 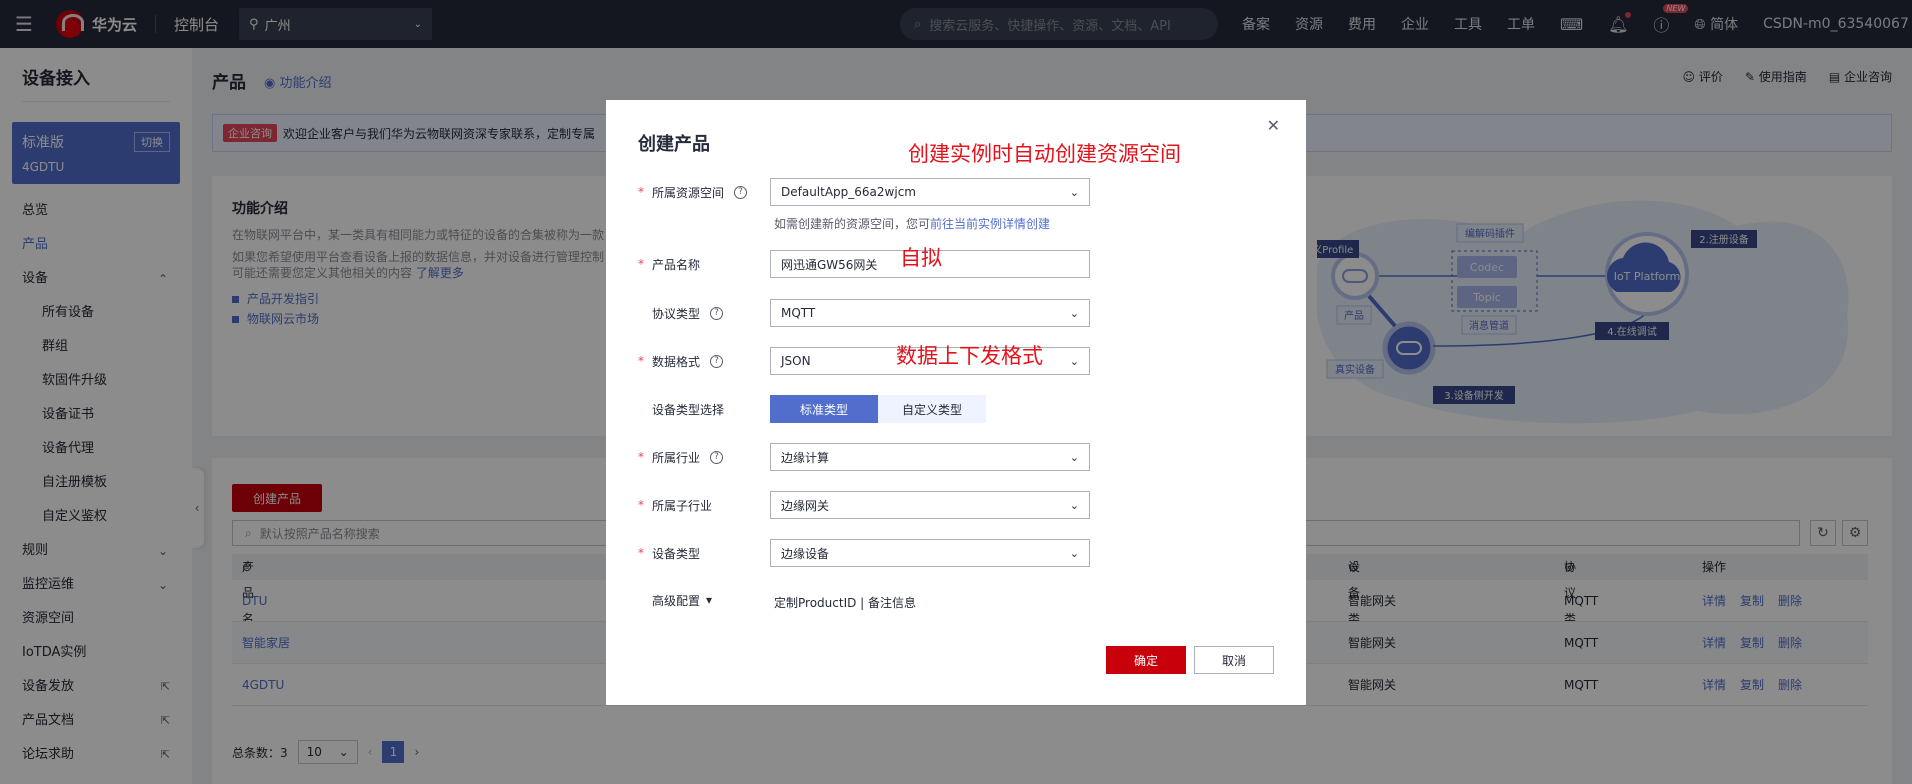 I want to click on field-label-text: 所属资源空间, so click(x=688, y=192).